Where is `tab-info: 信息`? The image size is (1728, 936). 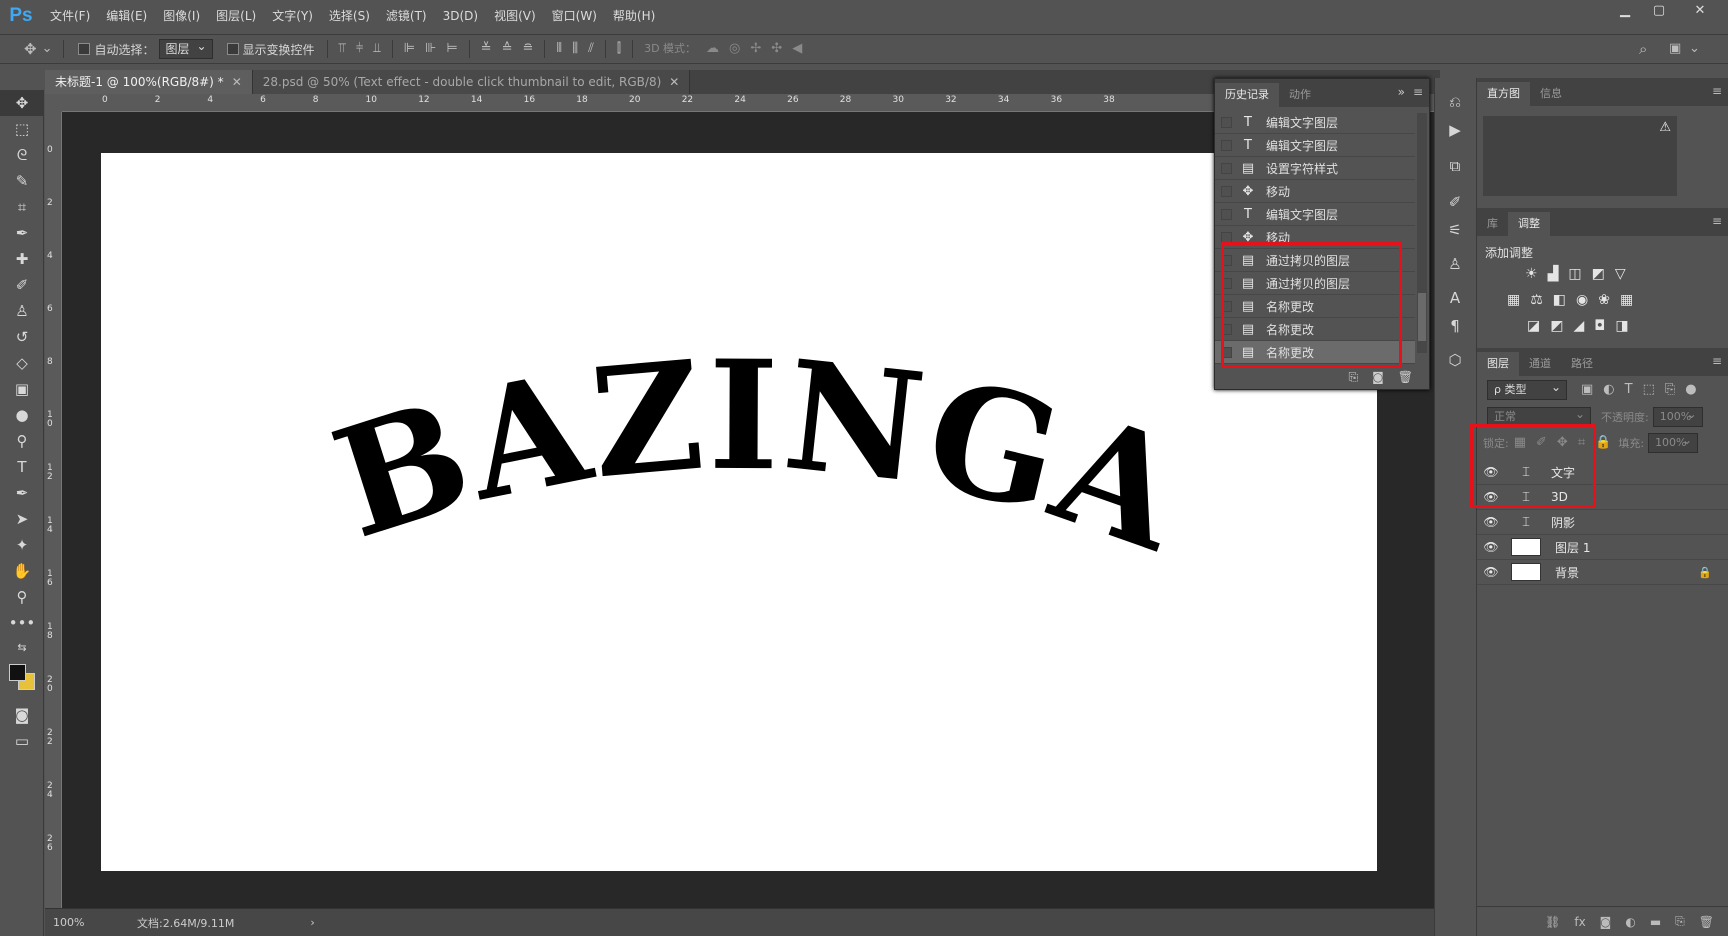 tab-info: 信息 is located at coordinates (1551, 94).